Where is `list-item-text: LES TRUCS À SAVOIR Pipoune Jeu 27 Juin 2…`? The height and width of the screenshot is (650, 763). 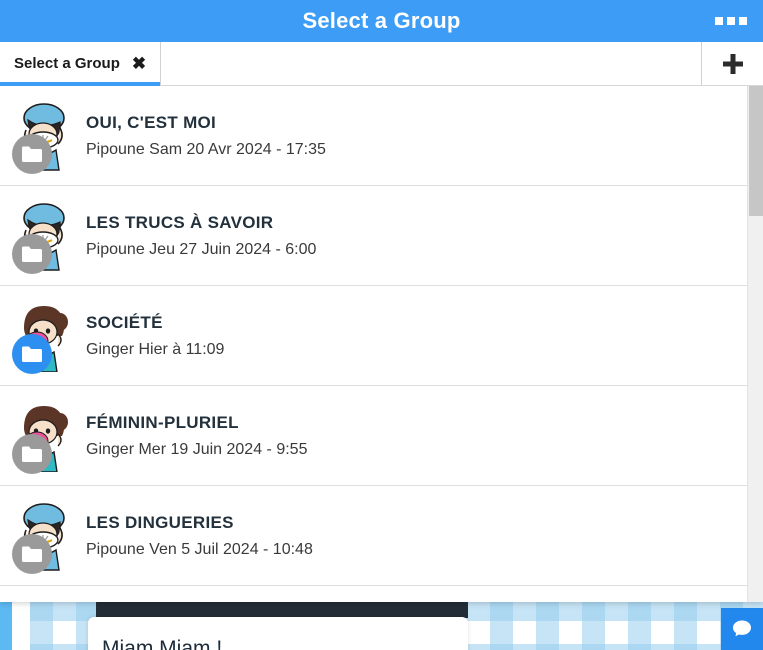
list-item-text: LES TRUCS À SAVOIR Pipoune Jeu 27 Juin 2… is located at coordinates (201, 236).